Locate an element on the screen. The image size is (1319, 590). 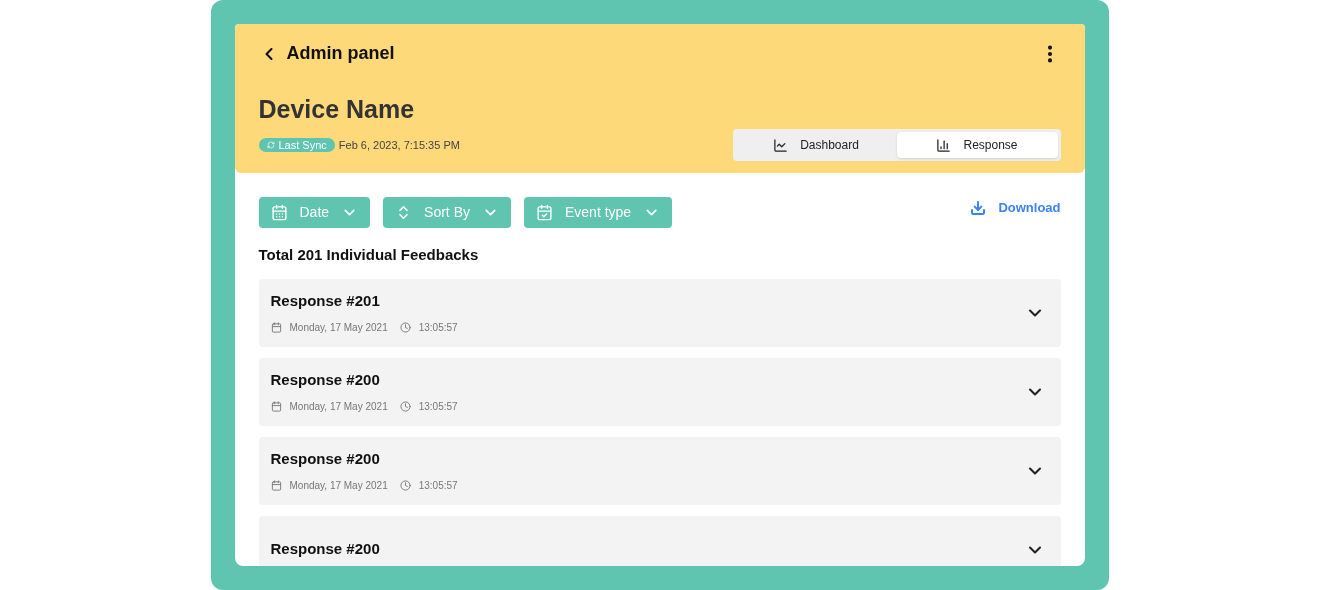
back-button: Admin panel is located at coordinates (326, 53).